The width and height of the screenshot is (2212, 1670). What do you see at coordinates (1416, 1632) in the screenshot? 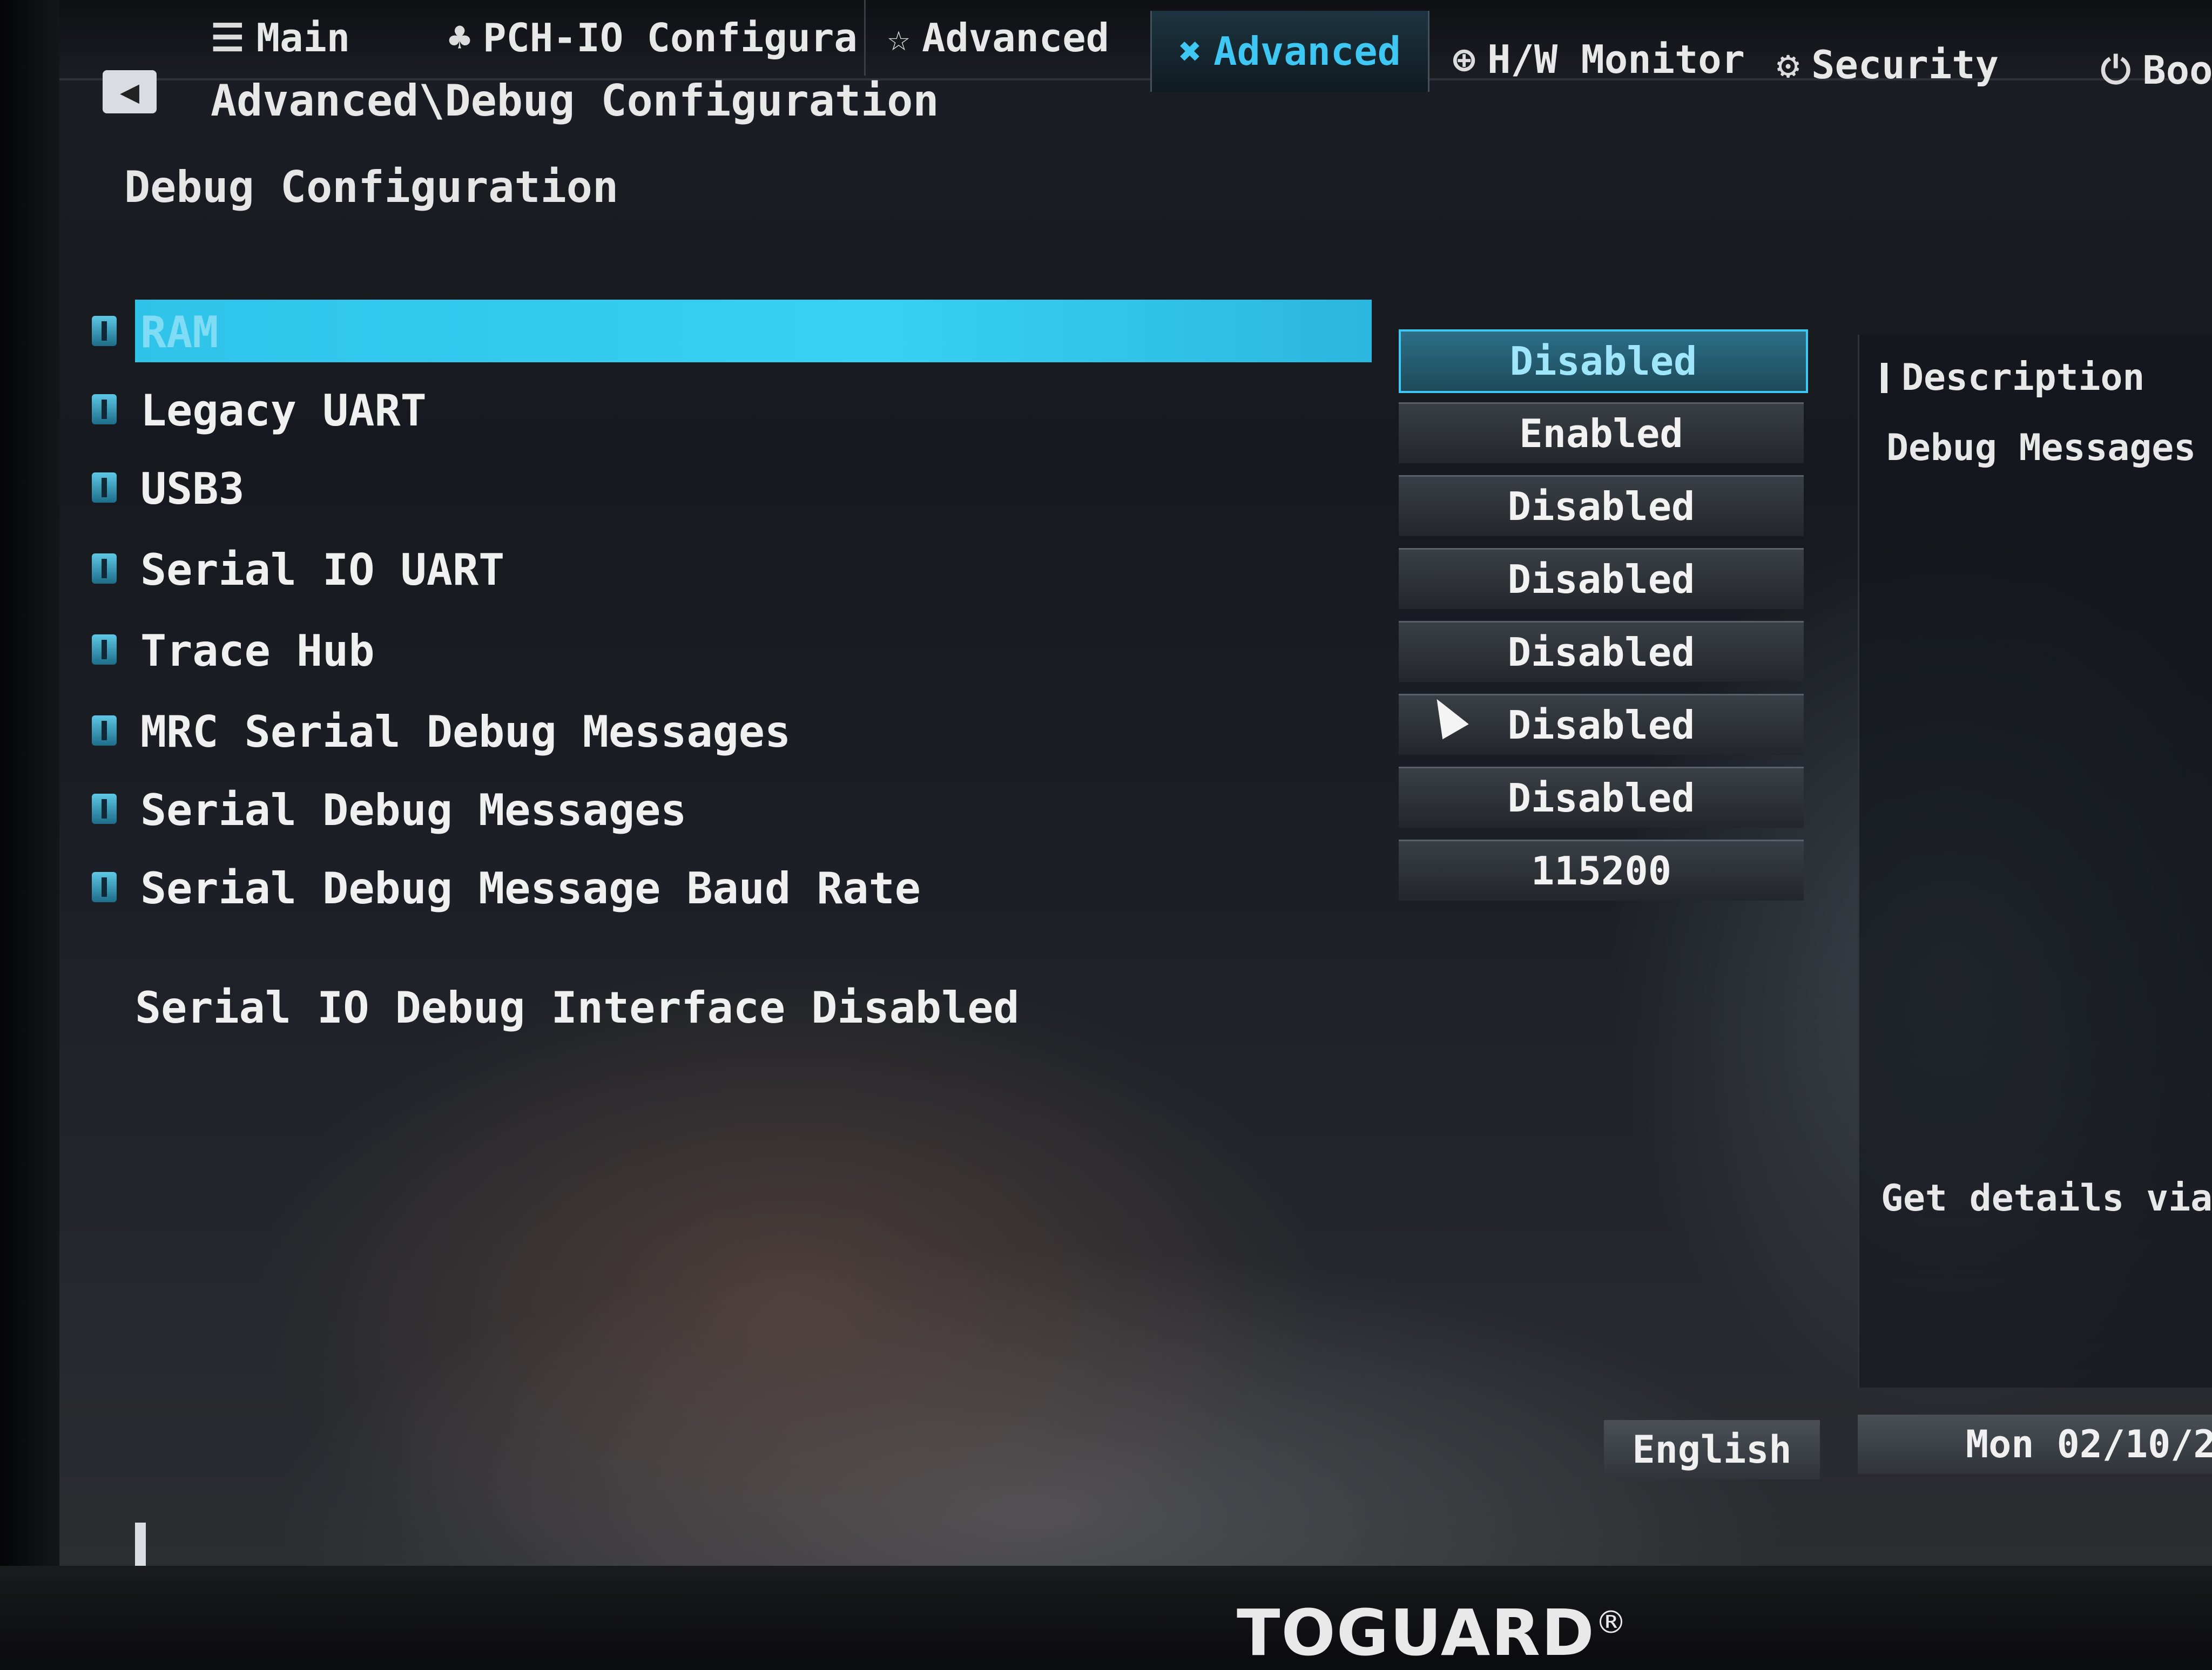
I see `brand-text: TOGUARD` at bounding box center [1416, 1632].